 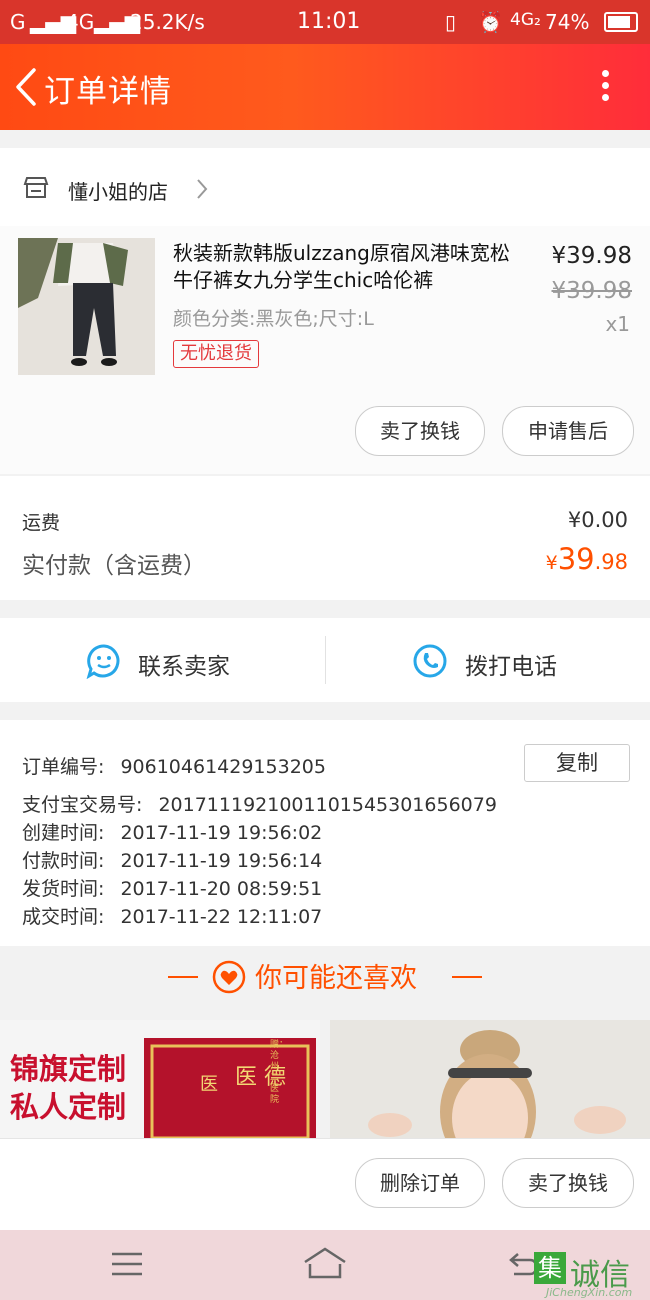 What do you see at coordinates (568, 431) in the screenshot?
I see `apply-after-sale-button: 申请售后` at bounding box center [568, 431].